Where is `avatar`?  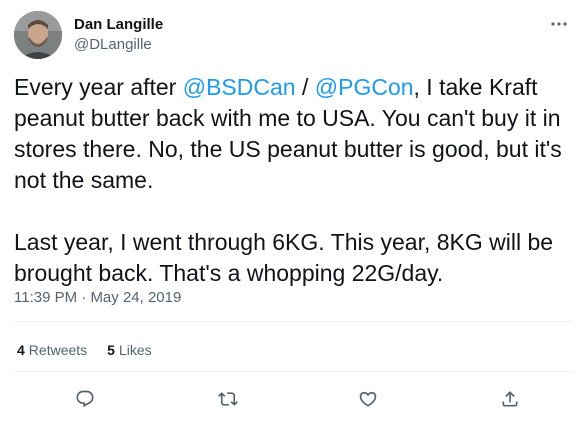
avatar is located at coordinates (38, 35).